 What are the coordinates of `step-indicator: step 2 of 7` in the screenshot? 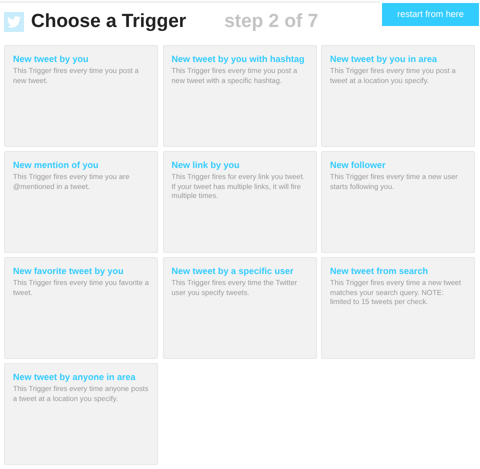 It's located at (271, 22).